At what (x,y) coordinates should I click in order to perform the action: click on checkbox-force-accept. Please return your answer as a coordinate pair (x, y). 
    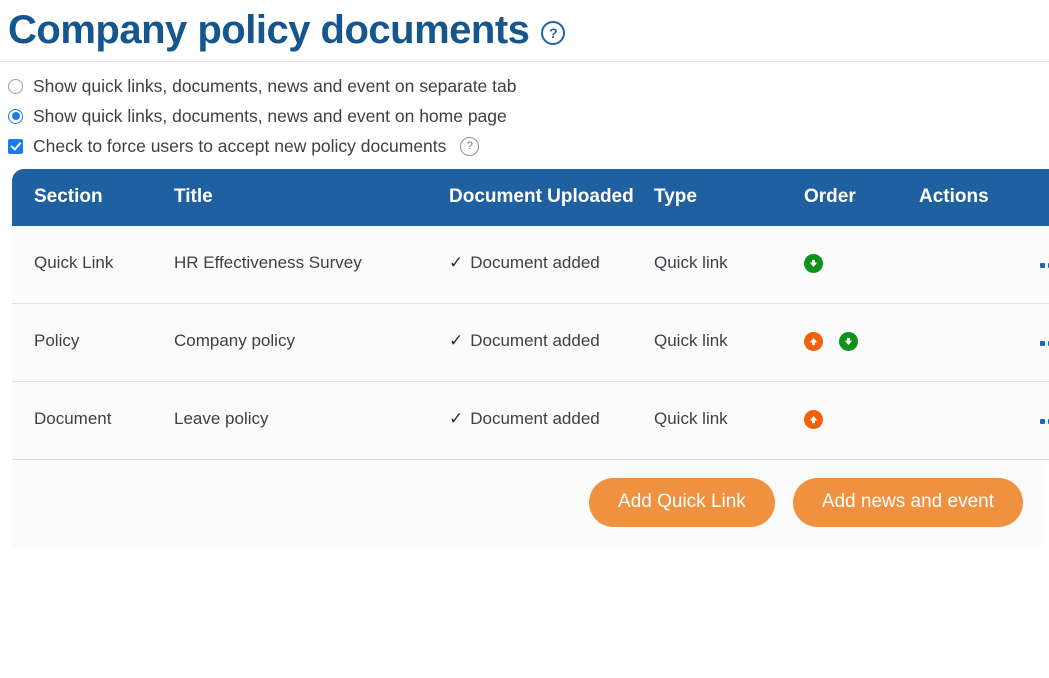
    Looking at the image, I should click on (15, 146).